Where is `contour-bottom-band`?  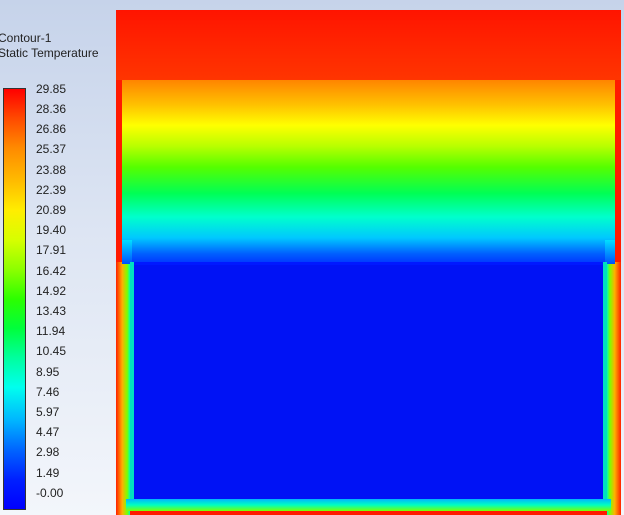 contour-bottom-band is located at coordinates (368, 505).